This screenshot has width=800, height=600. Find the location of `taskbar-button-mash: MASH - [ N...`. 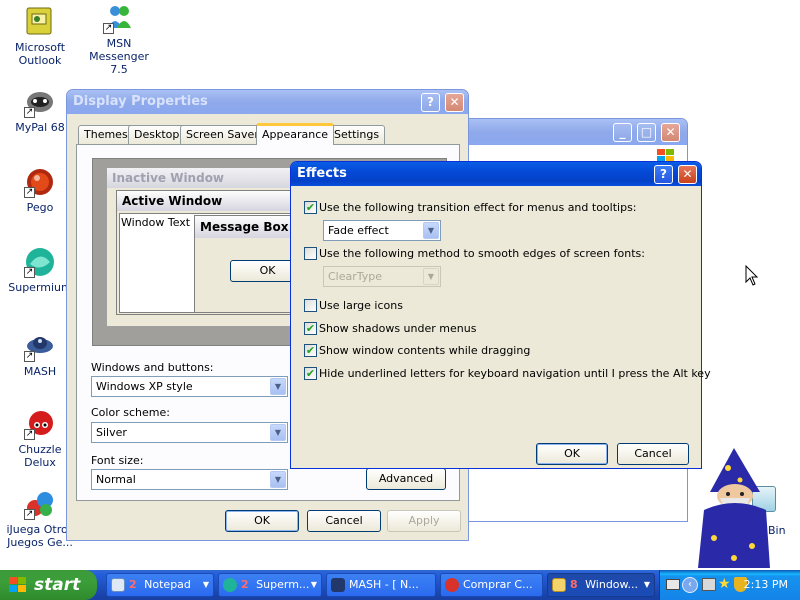

taskbar-button-mash: MASH - [ N... is located at coordinates (381, 585).